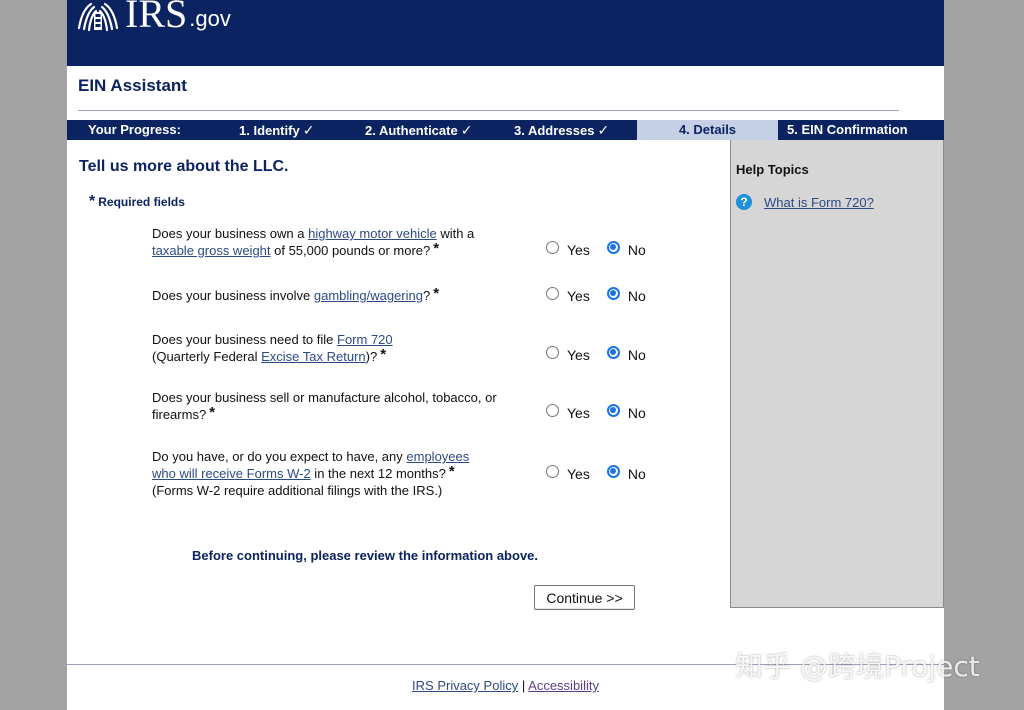 This screenshot has height=710, width=1024. What do you see at coordinates (596, 354) in the screenshot?
I see `answers-form-720: Yes No` at bounding box center [596, 354].